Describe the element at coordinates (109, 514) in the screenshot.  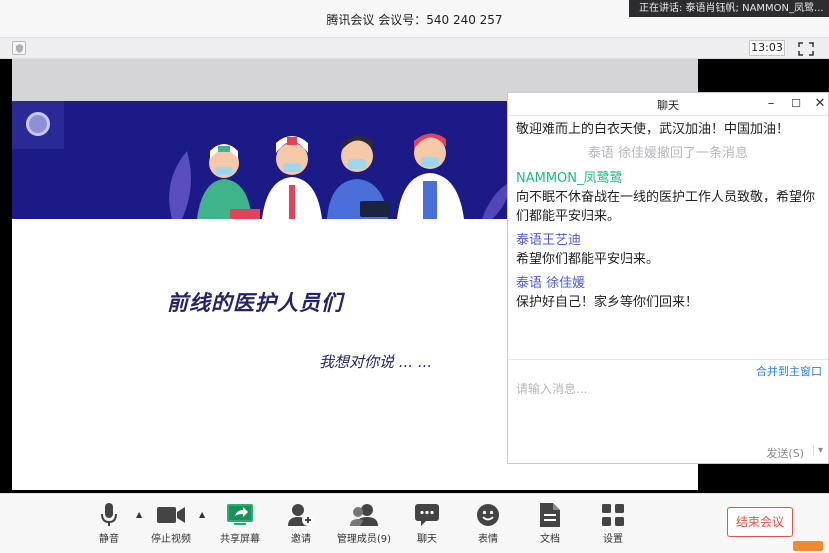
I see `microphone-icon` at that location.